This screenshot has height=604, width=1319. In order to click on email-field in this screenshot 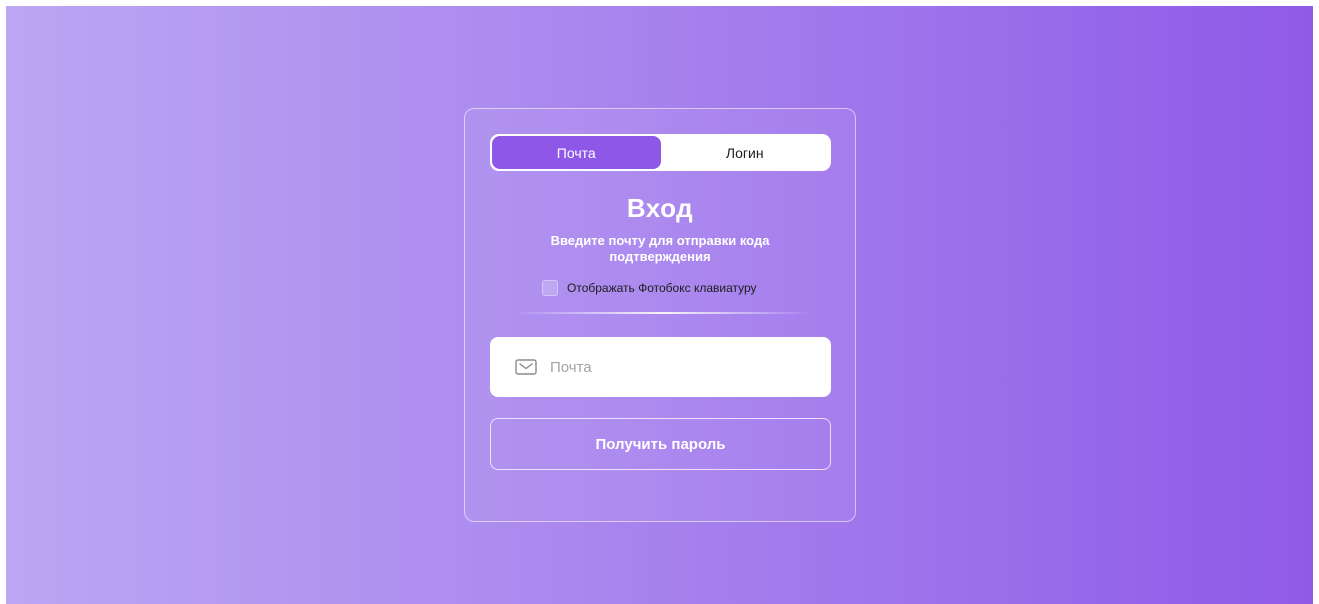, I will do `click(660, 367)`.